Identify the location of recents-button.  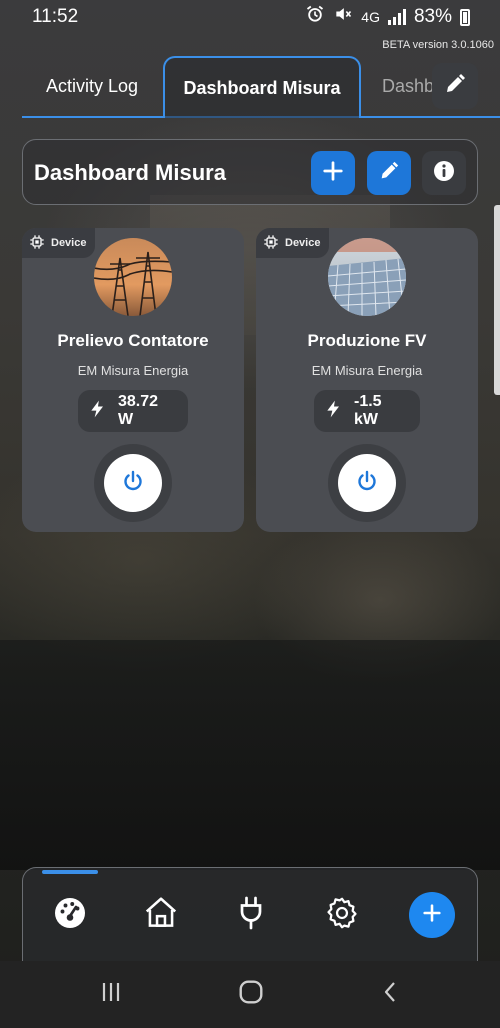
(111, 994).